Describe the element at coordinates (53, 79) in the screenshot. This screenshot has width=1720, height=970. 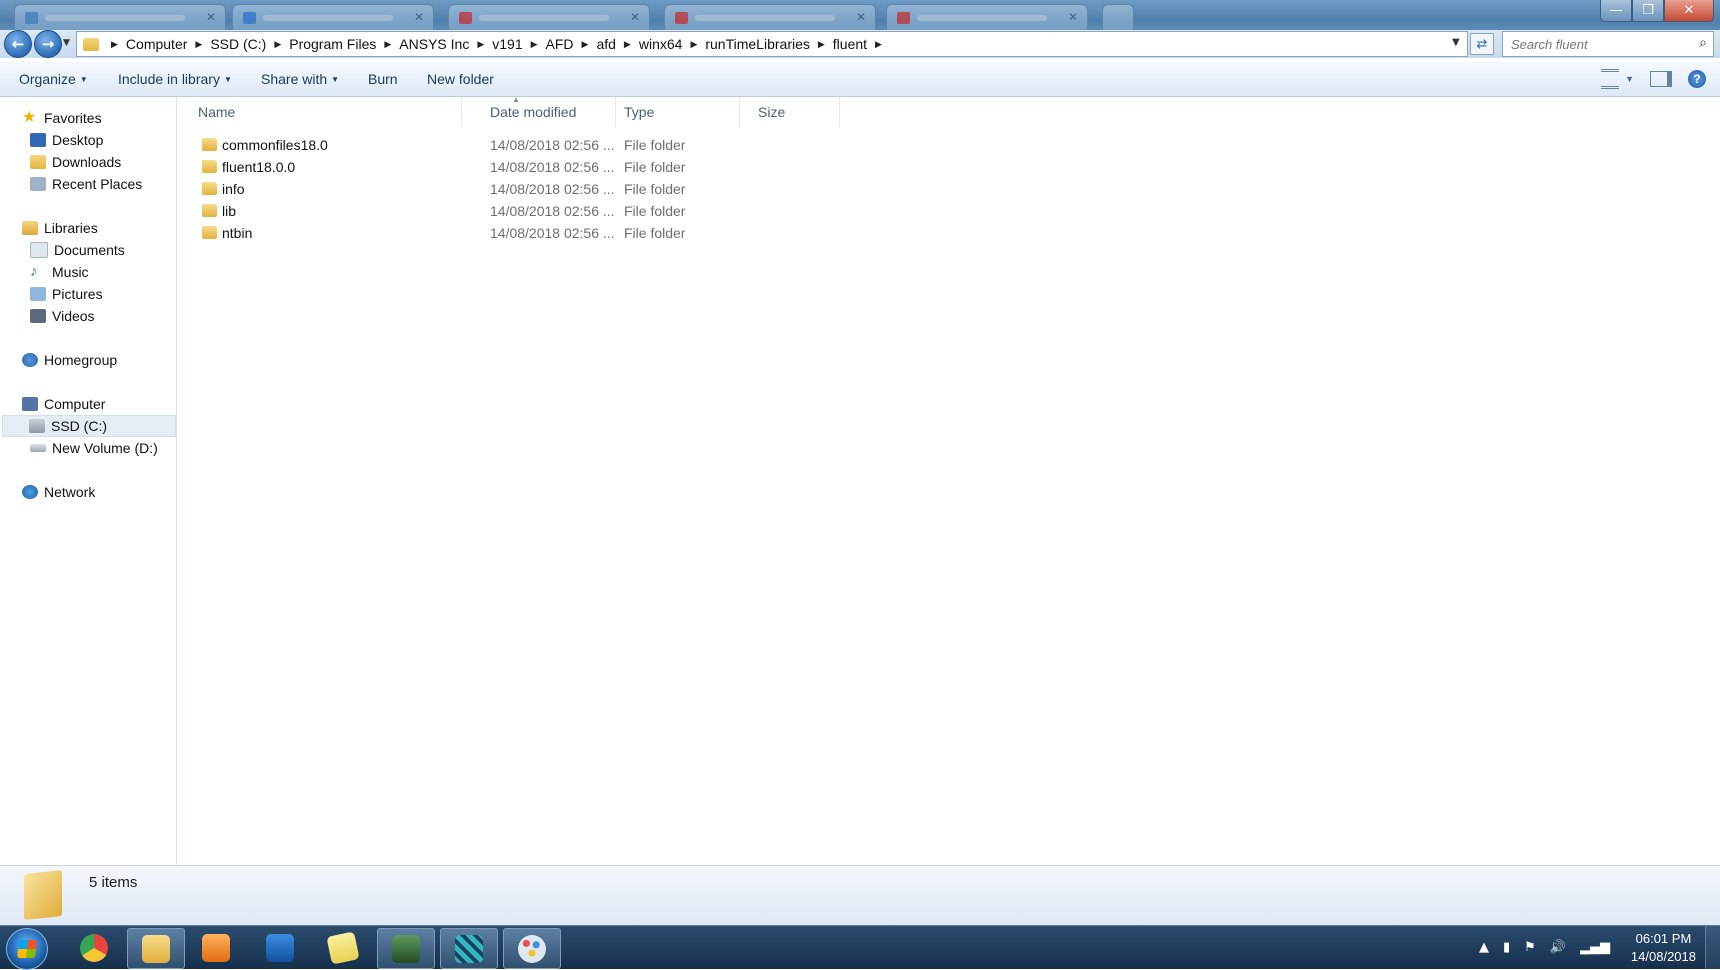
I see `organize-button: Organize ▼` at that location.